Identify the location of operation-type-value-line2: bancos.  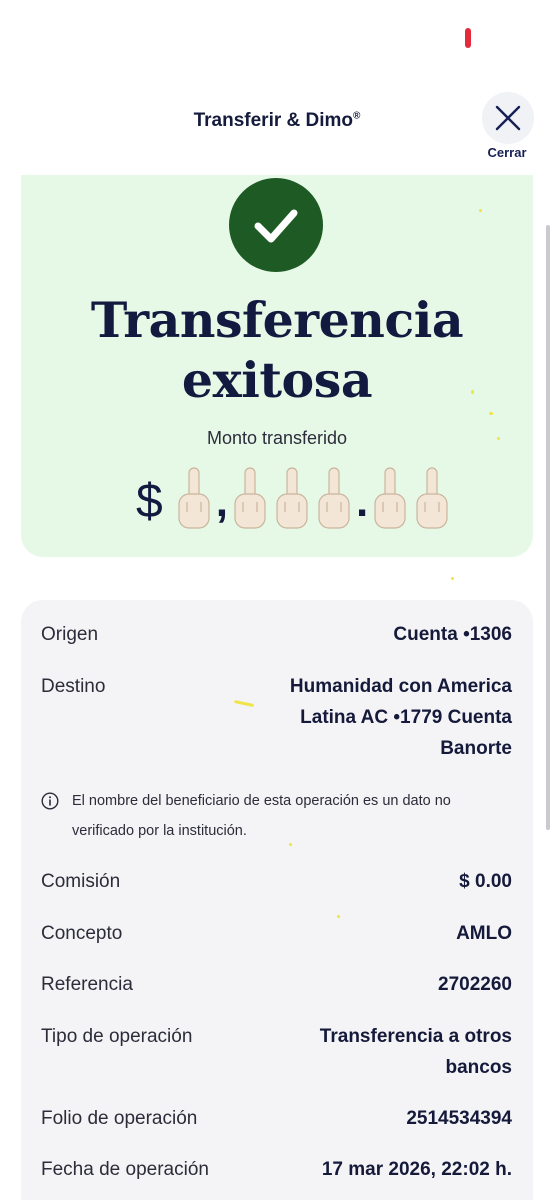
(478, 1067).